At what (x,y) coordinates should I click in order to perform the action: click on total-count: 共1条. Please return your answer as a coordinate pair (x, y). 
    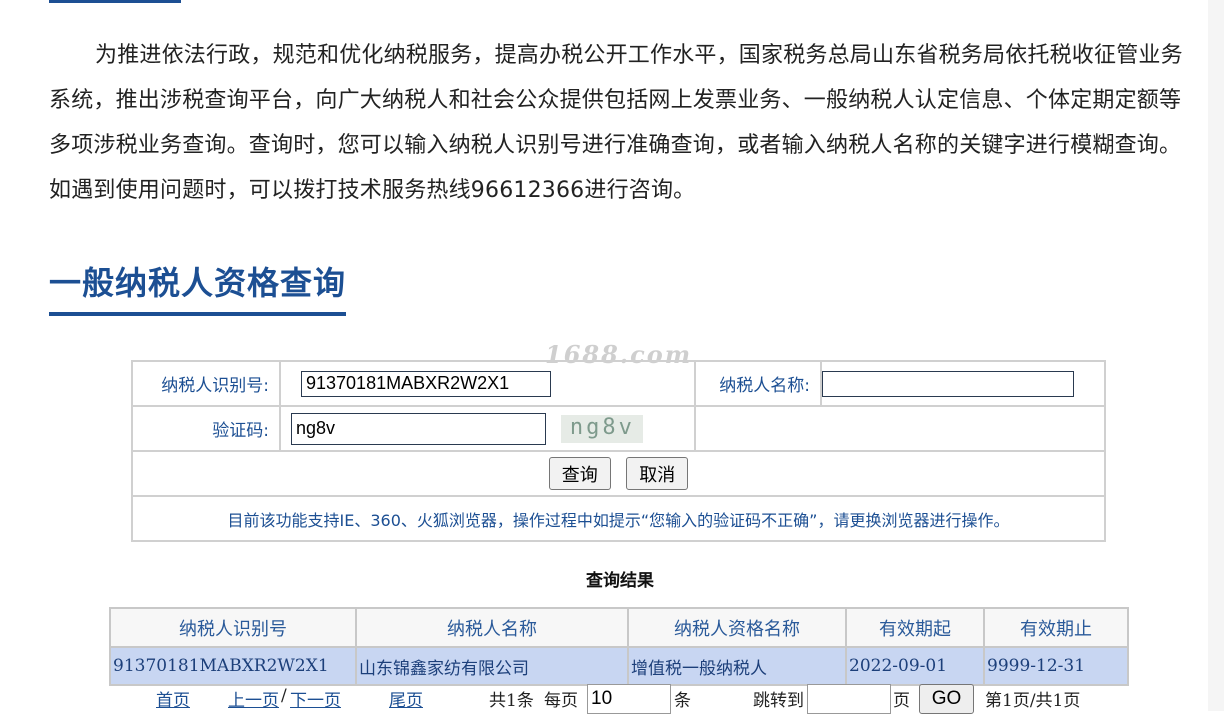
    Looking at the image, I should click on (511, 701).